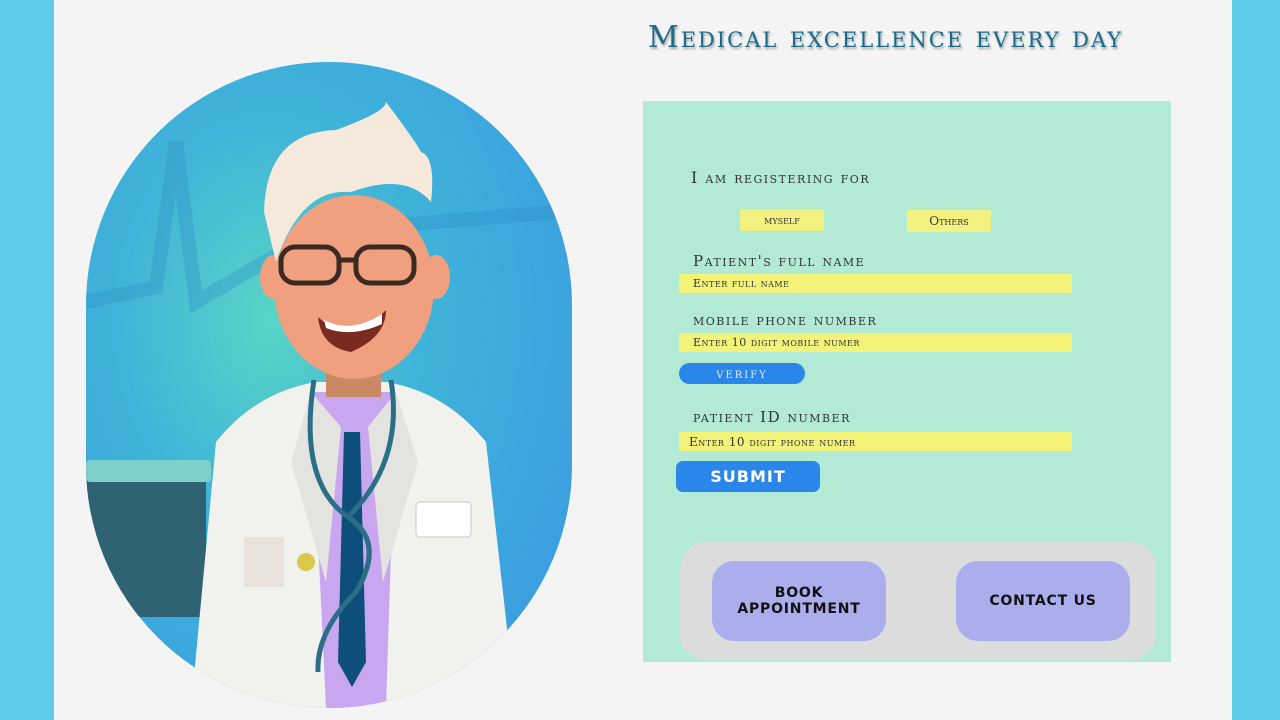 The width and height of the screenshot is (1280, 720). What do you see at coordinates (742, 373) in the screenshot?
I see `verify-button: verify` at bounding box center [742, 373].